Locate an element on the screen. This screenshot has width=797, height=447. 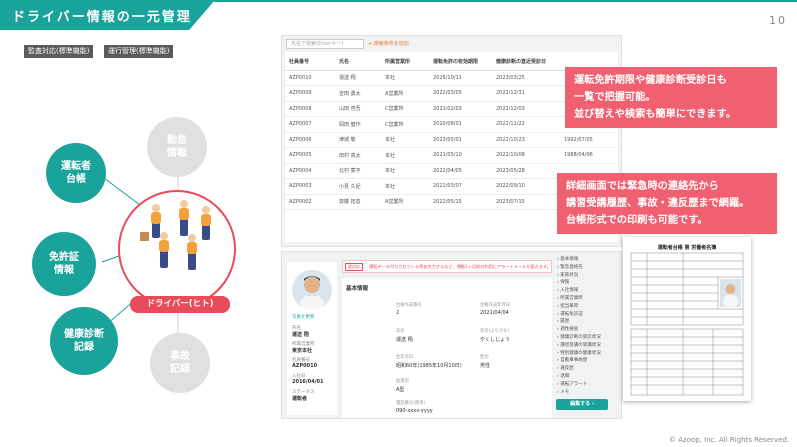
side-menu-item: › 特別健康の健康状況 is located at coordinates (588, 354).